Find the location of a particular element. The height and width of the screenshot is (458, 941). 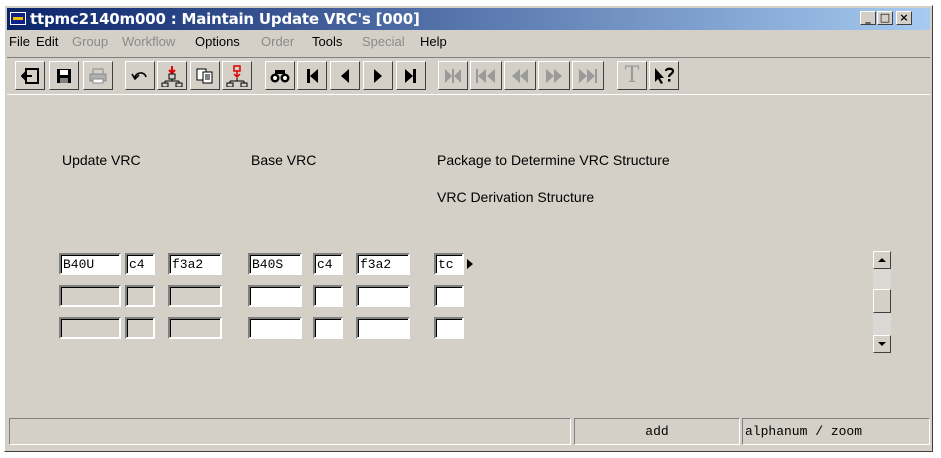

status-mode: add is located at coordinates (657, 431).